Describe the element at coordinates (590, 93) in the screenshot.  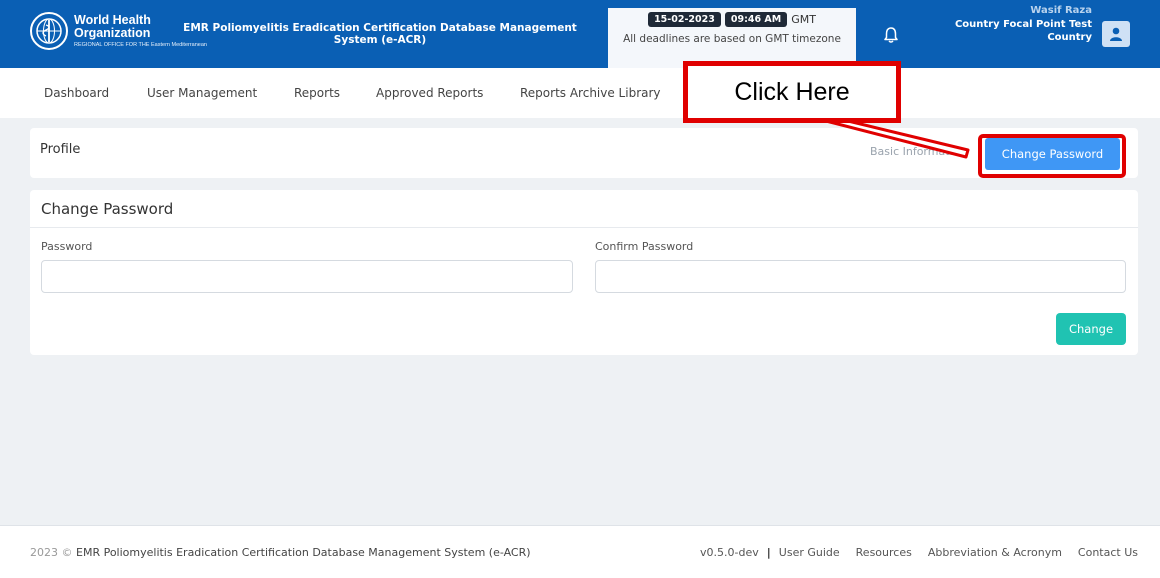
I see `nav-reports-archive-library: Reports Archive Library` at that location.